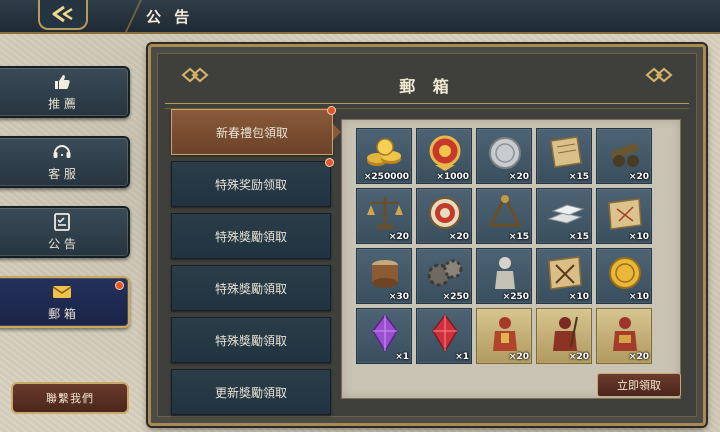 The width and height of the screenshot is (720, 432). What do you see at coordinates (62, 243) in the screenshot?
I see `sidebar-item-label: 公 告` at bounding box center [62, 243].